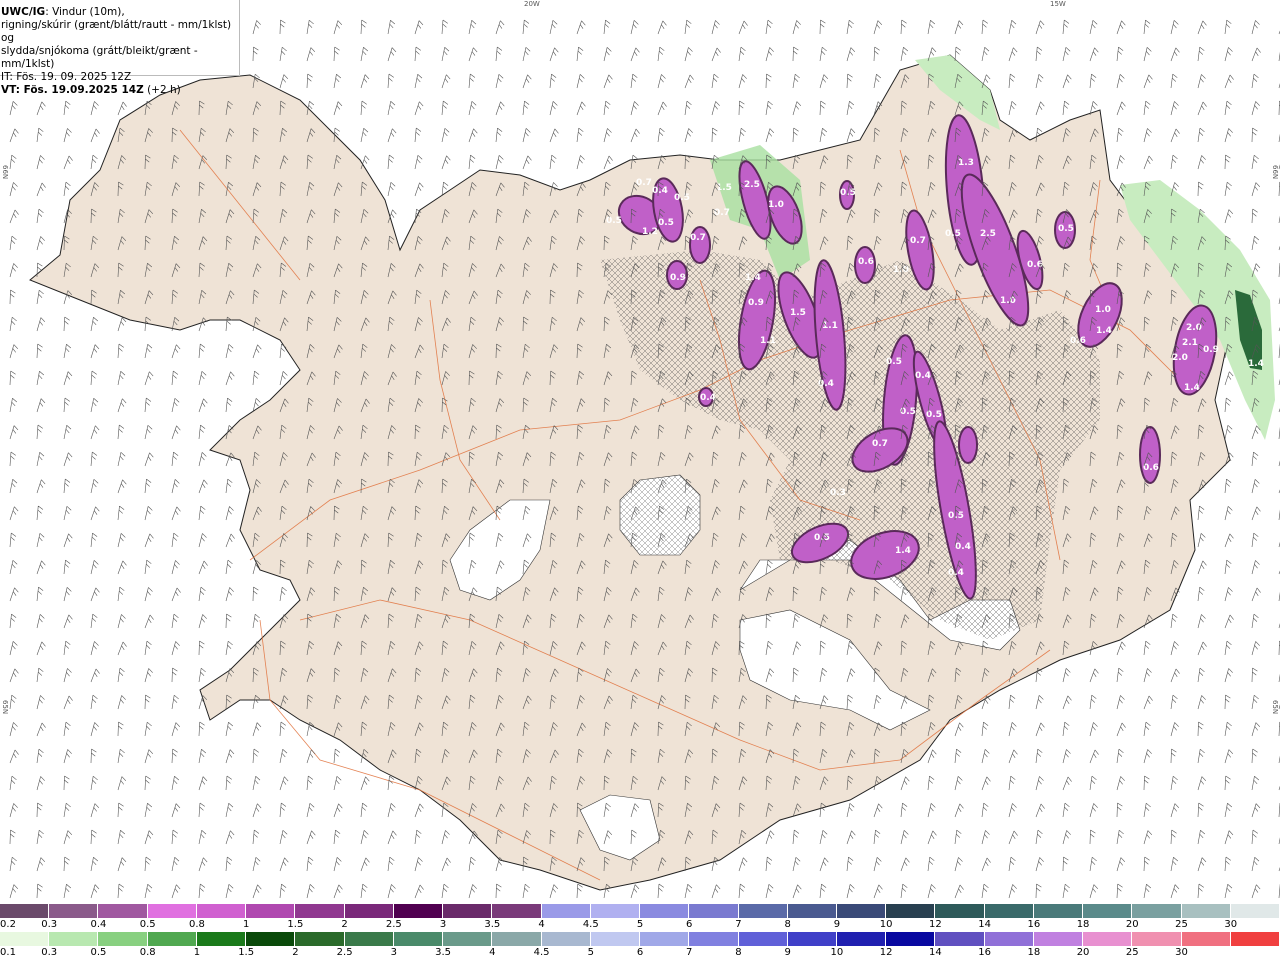  What do you see at coordinates (1132, 924) in the screenshot?
I see `legend-label: 20` at bounding box center [1132, 924].